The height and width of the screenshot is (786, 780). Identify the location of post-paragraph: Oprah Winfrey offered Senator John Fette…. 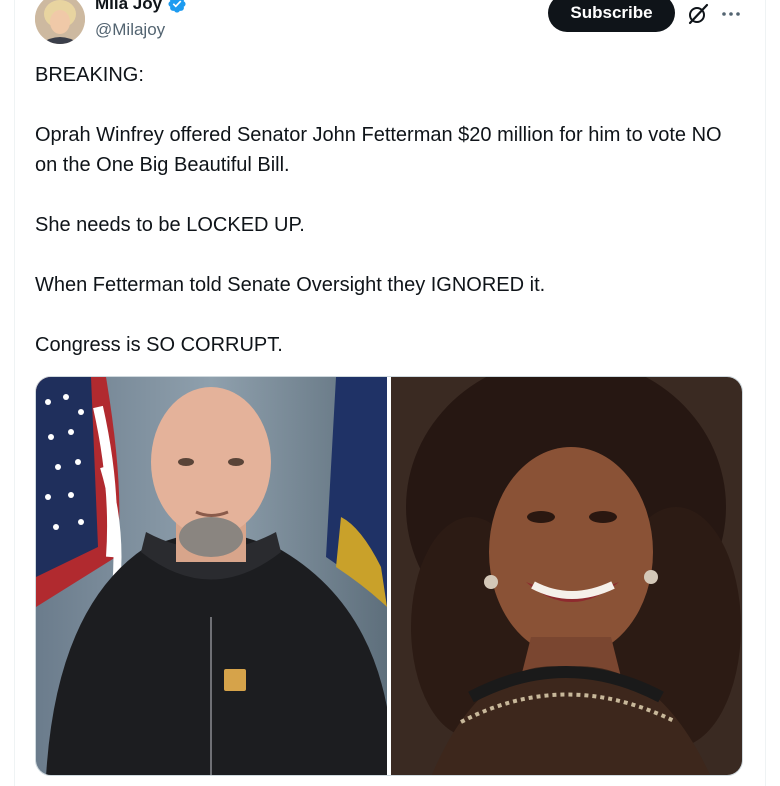
(378, 150).